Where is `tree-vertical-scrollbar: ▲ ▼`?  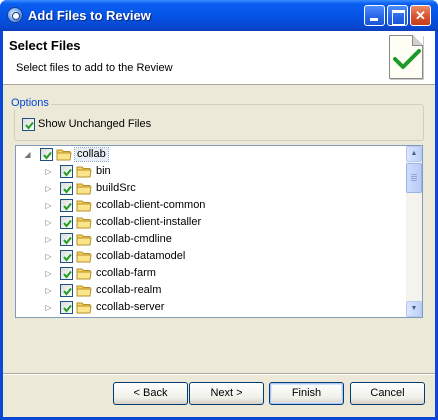 tree-vertical-scrollbar: ▲ ▼ is located at coordinates (414, 231).